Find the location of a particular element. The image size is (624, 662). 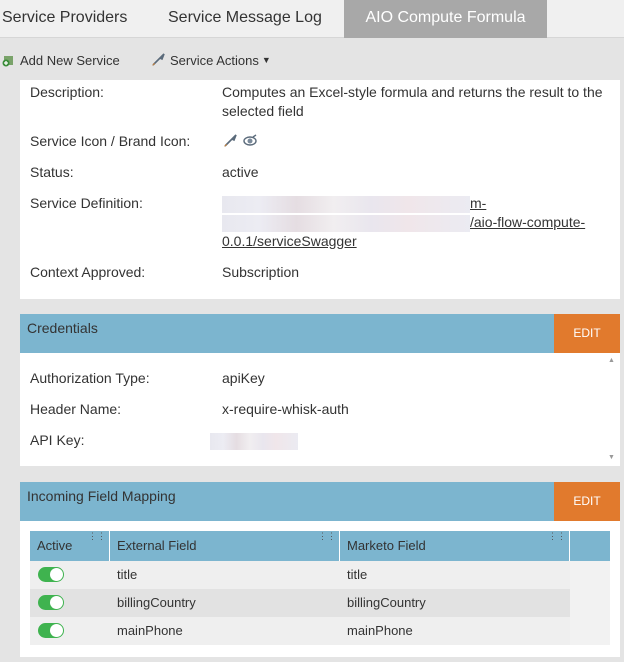

incoming-field-mapping-title: Incoming Field Mapping is located at coordinates (101, 496).